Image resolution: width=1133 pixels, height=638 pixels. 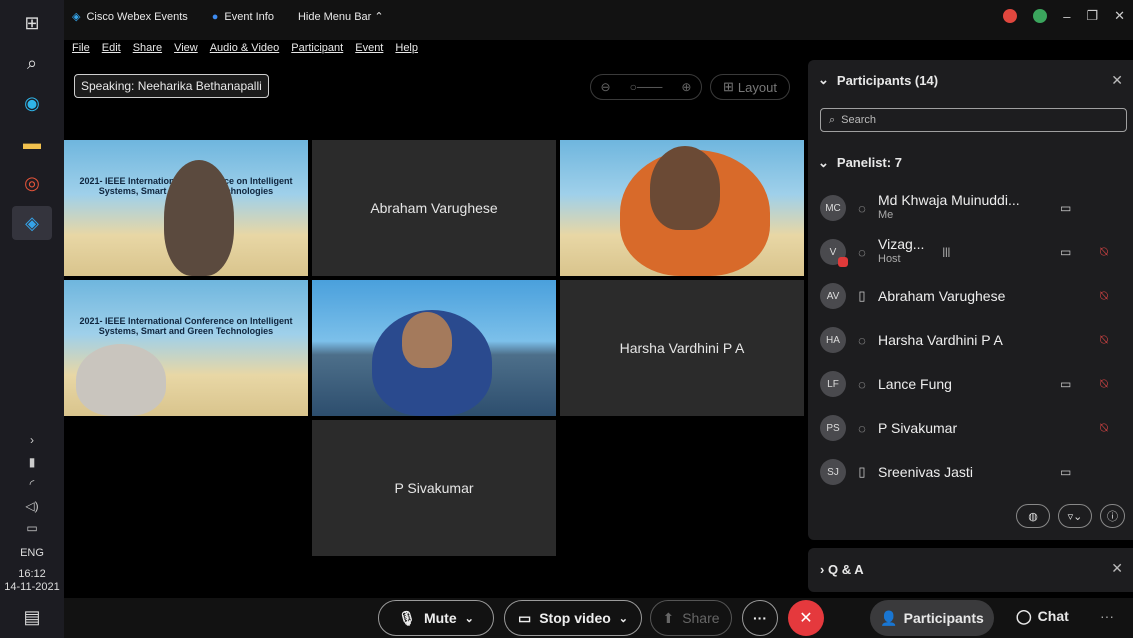 I want to click on comment-icon: ▿⌄, so click(x=1075, y=516).